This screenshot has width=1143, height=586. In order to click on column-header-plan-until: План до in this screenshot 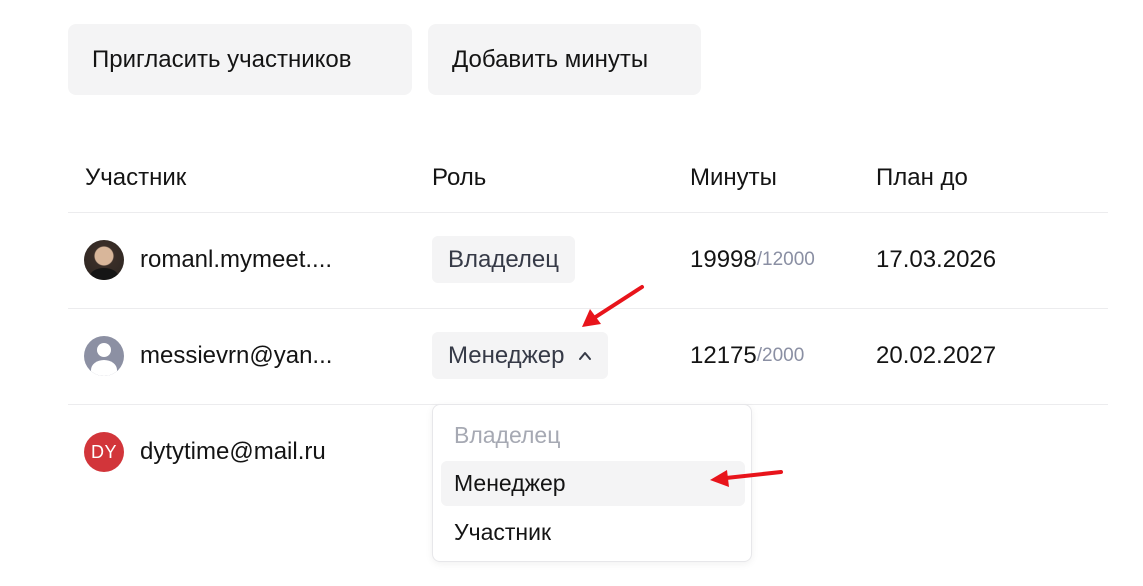, I will do `click(922, 177)`.